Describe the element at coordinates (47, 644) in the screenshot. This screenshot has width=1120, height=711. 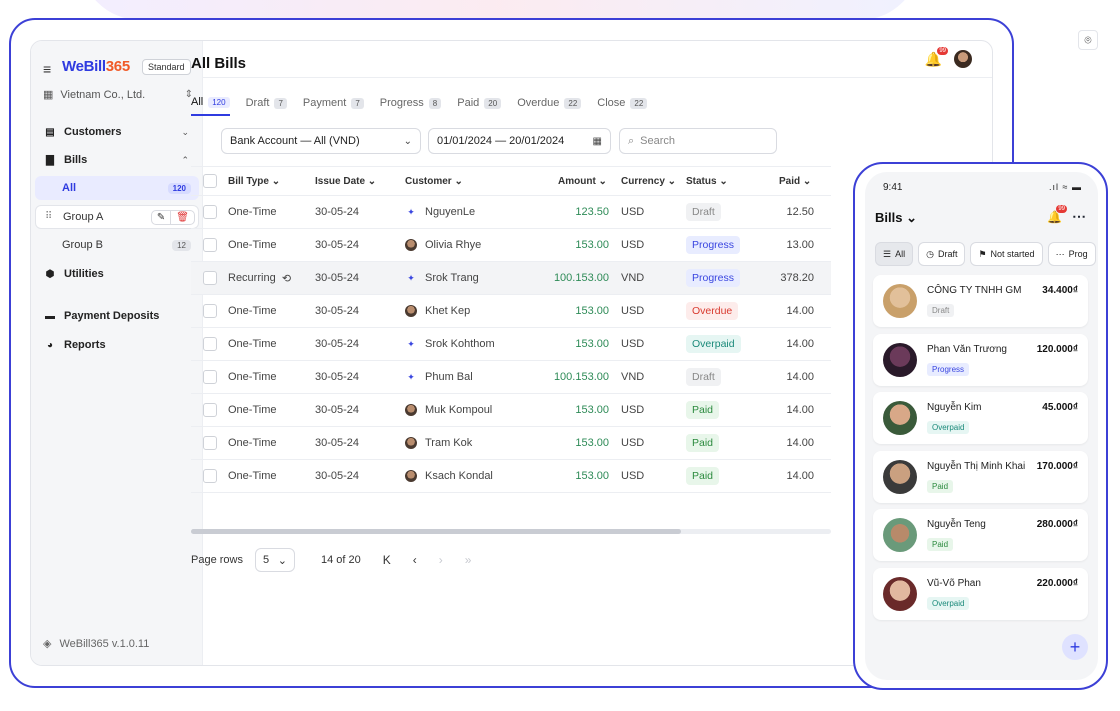
I see `layers-icon: ◈` at that location.